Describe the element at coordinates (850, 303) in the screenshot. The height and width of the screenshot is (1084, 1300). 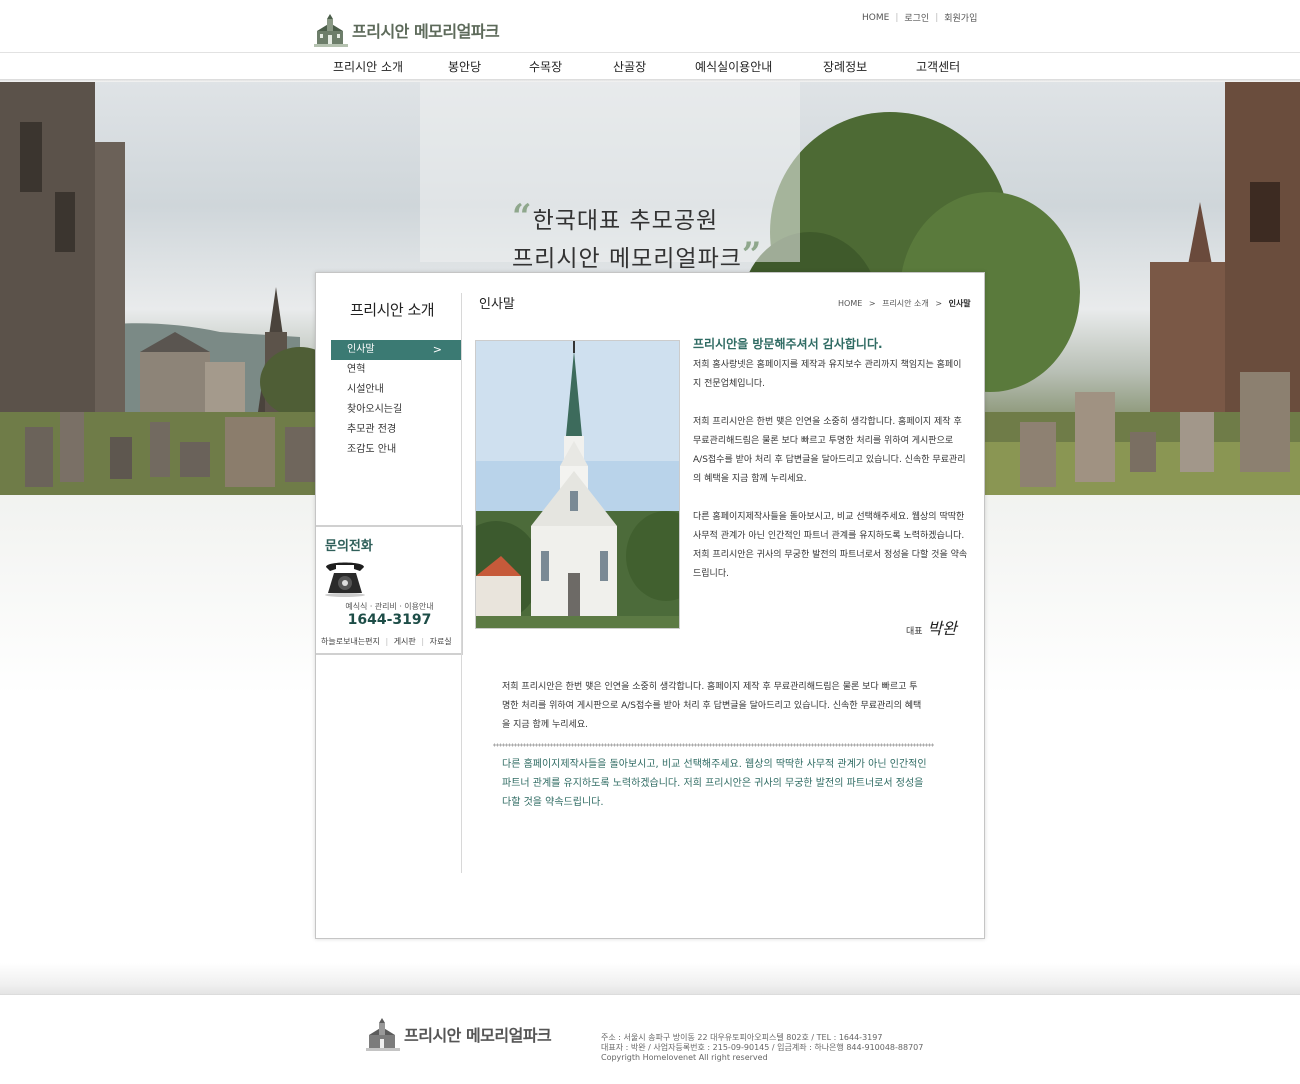
I see `breadcrumb-home: HOME` at that location.